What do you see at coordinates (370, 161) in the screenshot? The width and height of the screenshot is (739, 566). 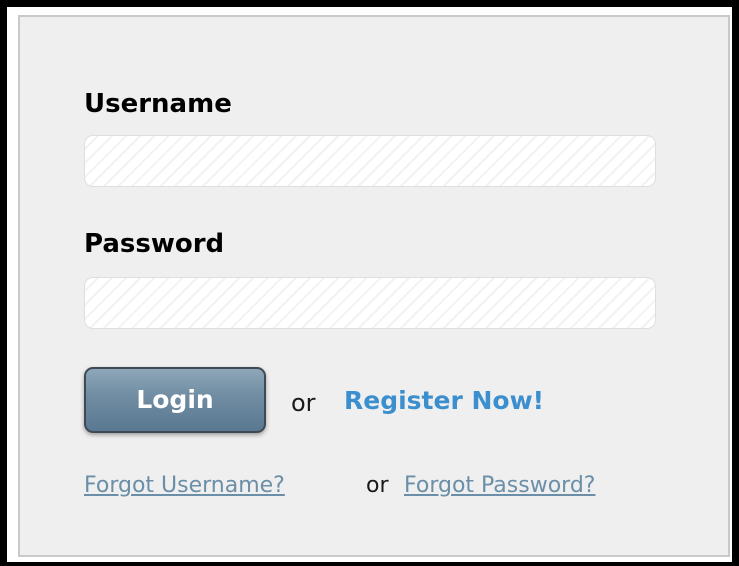 I see `username-input` at bounding box center [370, 161].